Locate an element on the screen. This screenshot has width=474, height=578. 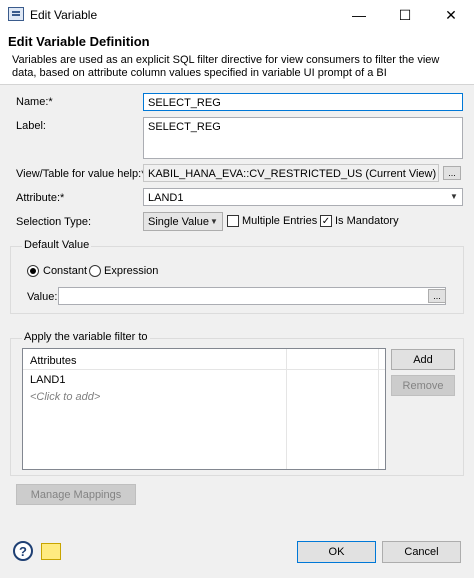
is-mandatory-checkbox: ✓ is located at coordinates (326, 221).